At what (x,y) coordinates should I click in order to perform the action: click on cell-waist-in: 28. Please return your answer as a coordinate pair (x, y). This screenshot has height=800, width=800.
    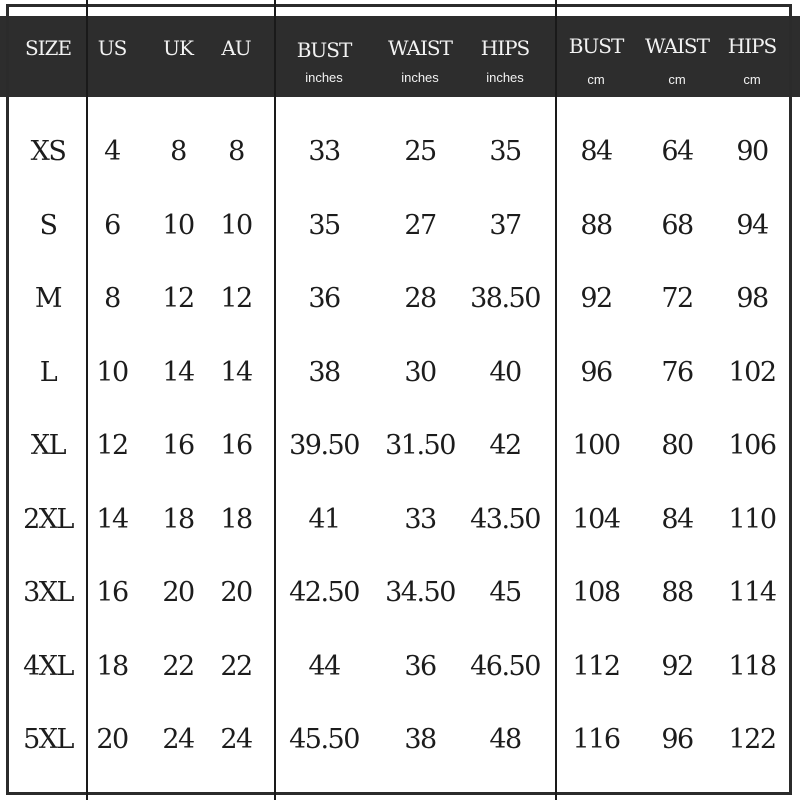
    Looking at the image, I should click on (420, 298).